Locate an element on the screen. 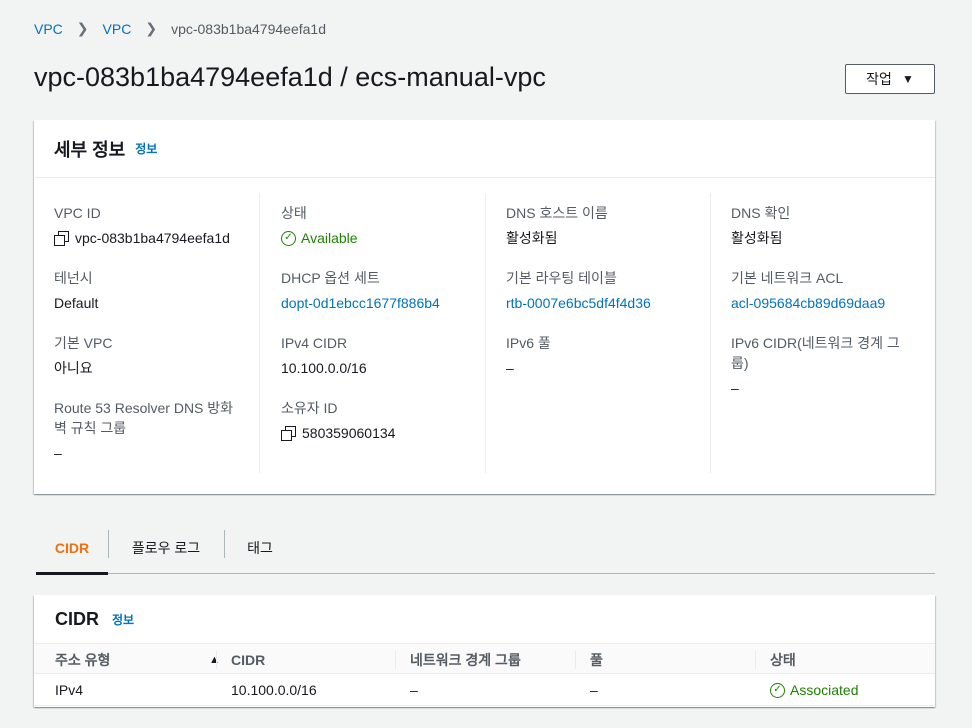 The height and width of the screenshot is (728, 972). state-value: Associated is located at coordinates (824, 690).